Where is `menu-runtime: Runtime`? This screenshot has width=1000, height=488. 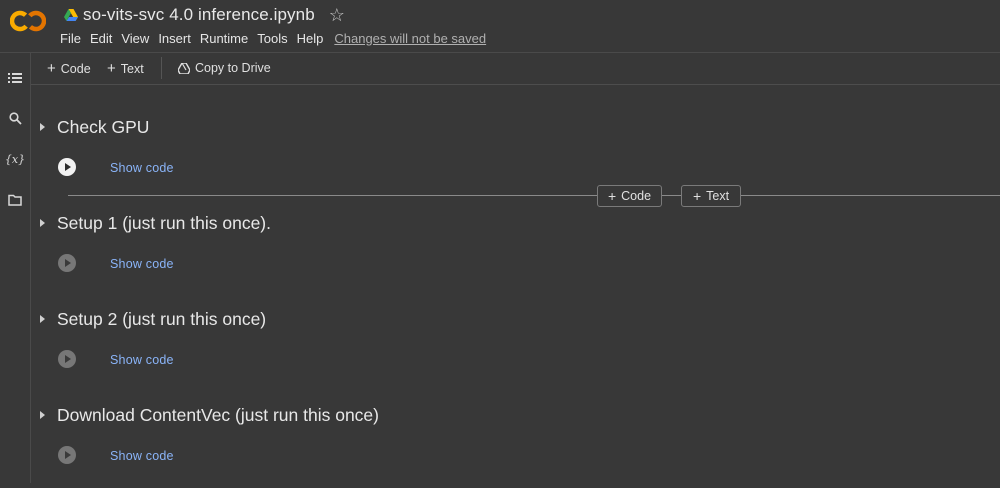
menu-runtime: Runtime is located at coordinates (224, 38).